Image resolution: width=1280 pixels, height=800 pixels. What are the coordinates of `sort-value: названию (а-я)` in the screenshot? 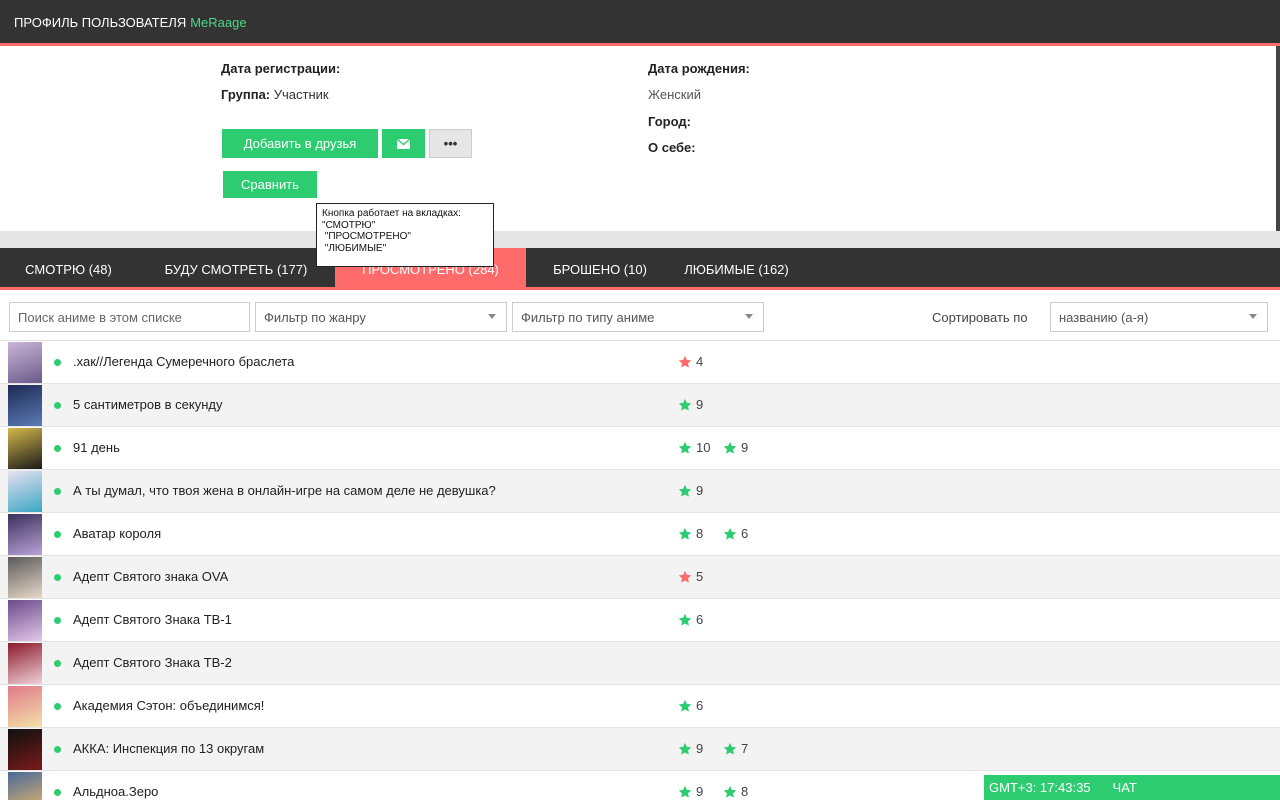 It's located at (1104, 317).